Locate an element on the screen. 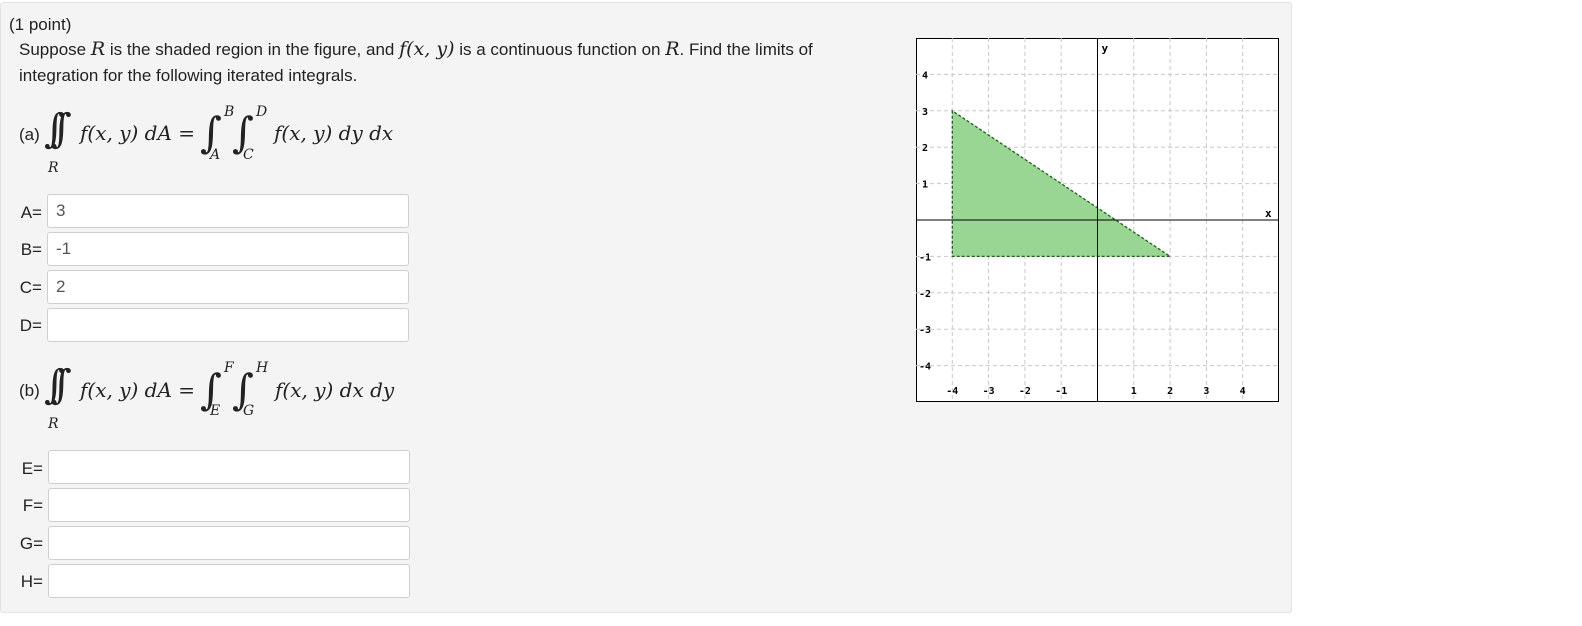 Image resolution: width=1582 pixels, height=626 pixels. y-axis-label: y is located at coordinates (1105, 48).